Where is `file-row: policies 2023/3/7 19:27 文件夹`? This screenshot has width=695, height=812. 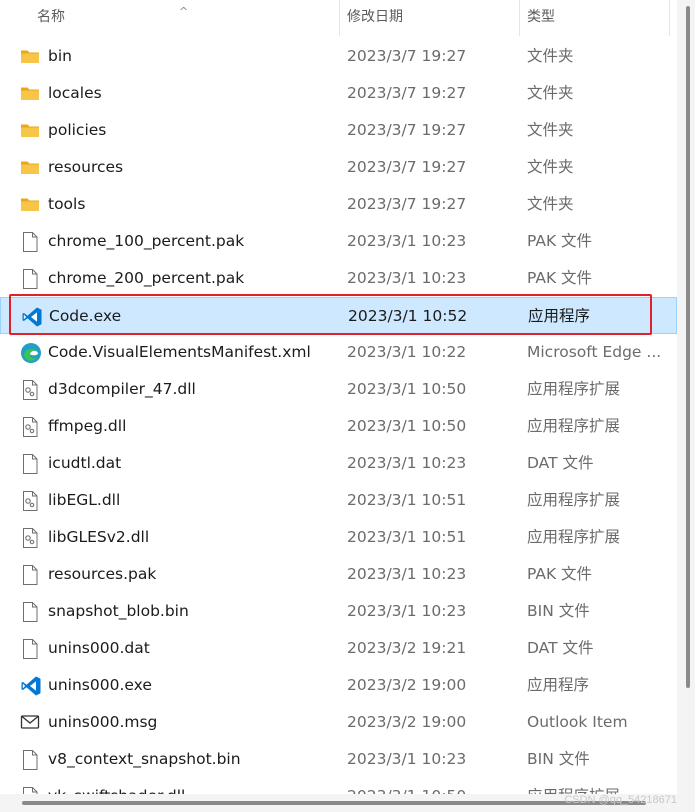 file-row: policies 2023/3/7 19:27 文件夹 is located at coordinates (338, 130).